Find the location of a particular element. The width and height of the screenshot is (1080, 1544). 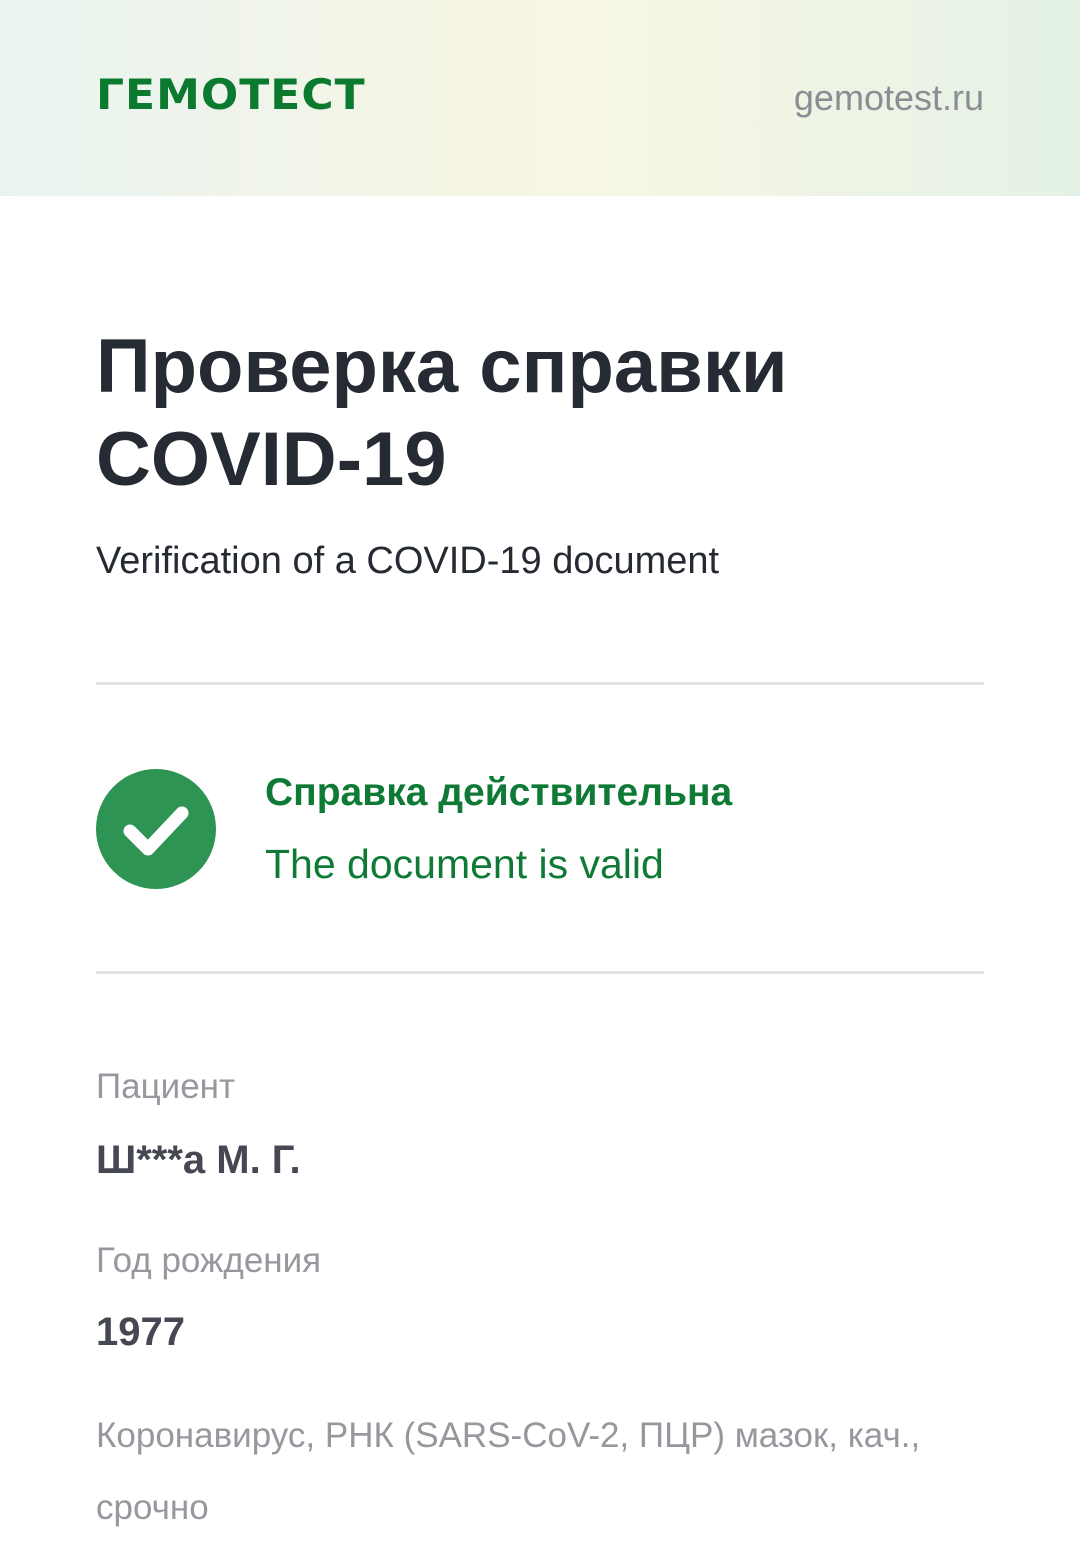

patient-name: Ш***а М. Г. is located at coordinates (198, 1160).